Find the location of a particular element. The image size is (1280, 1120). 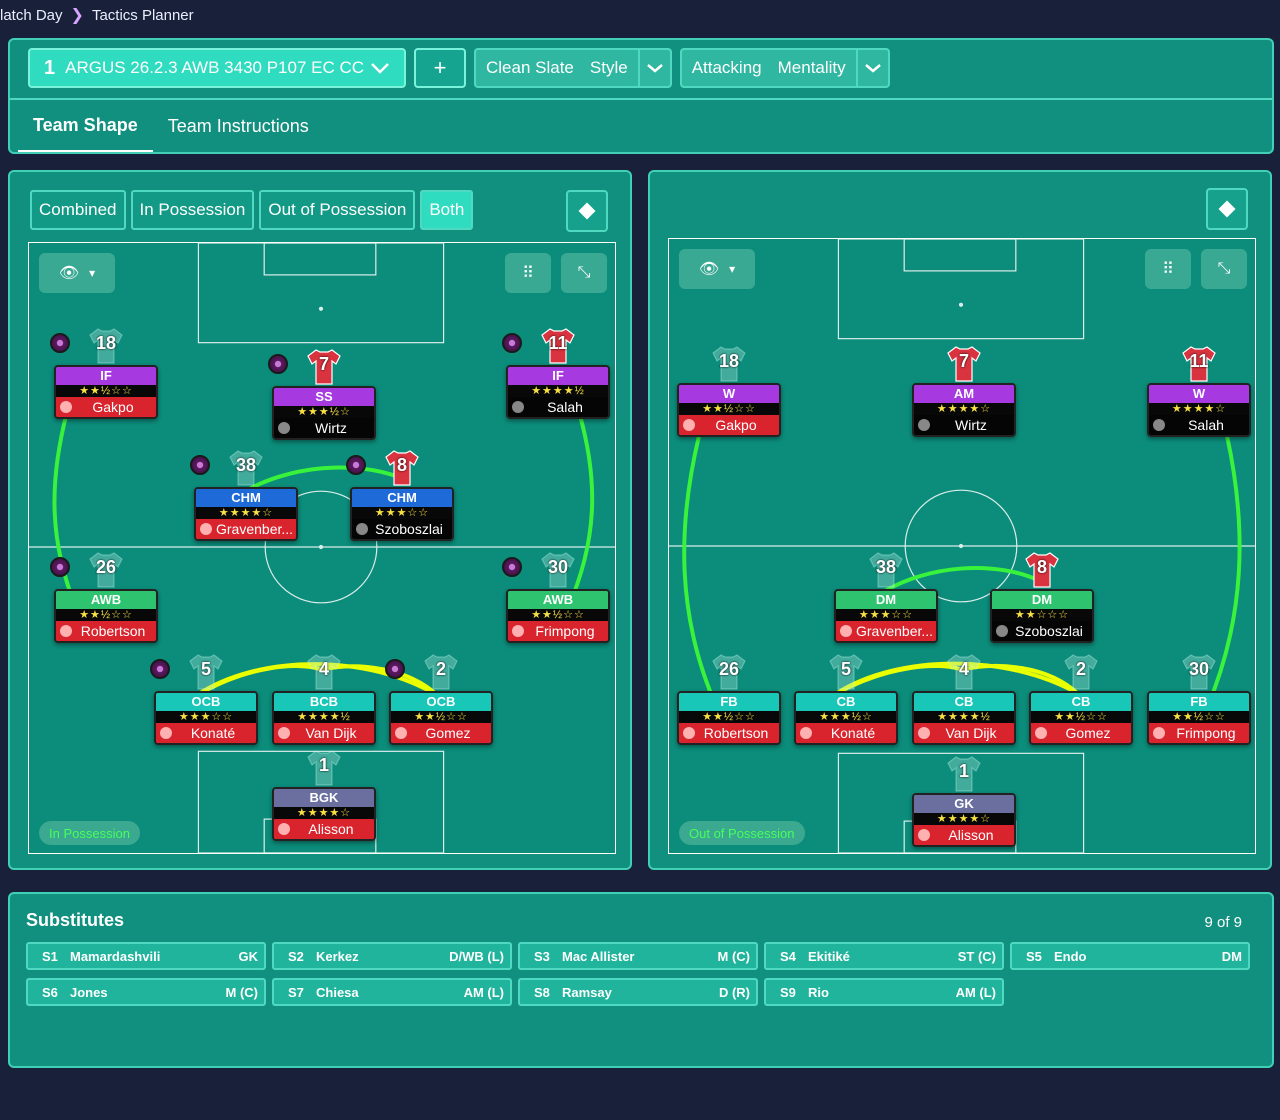

player-card: 2 OCB ★★½☆☆ Gomez is located at coordinates (439, 699).